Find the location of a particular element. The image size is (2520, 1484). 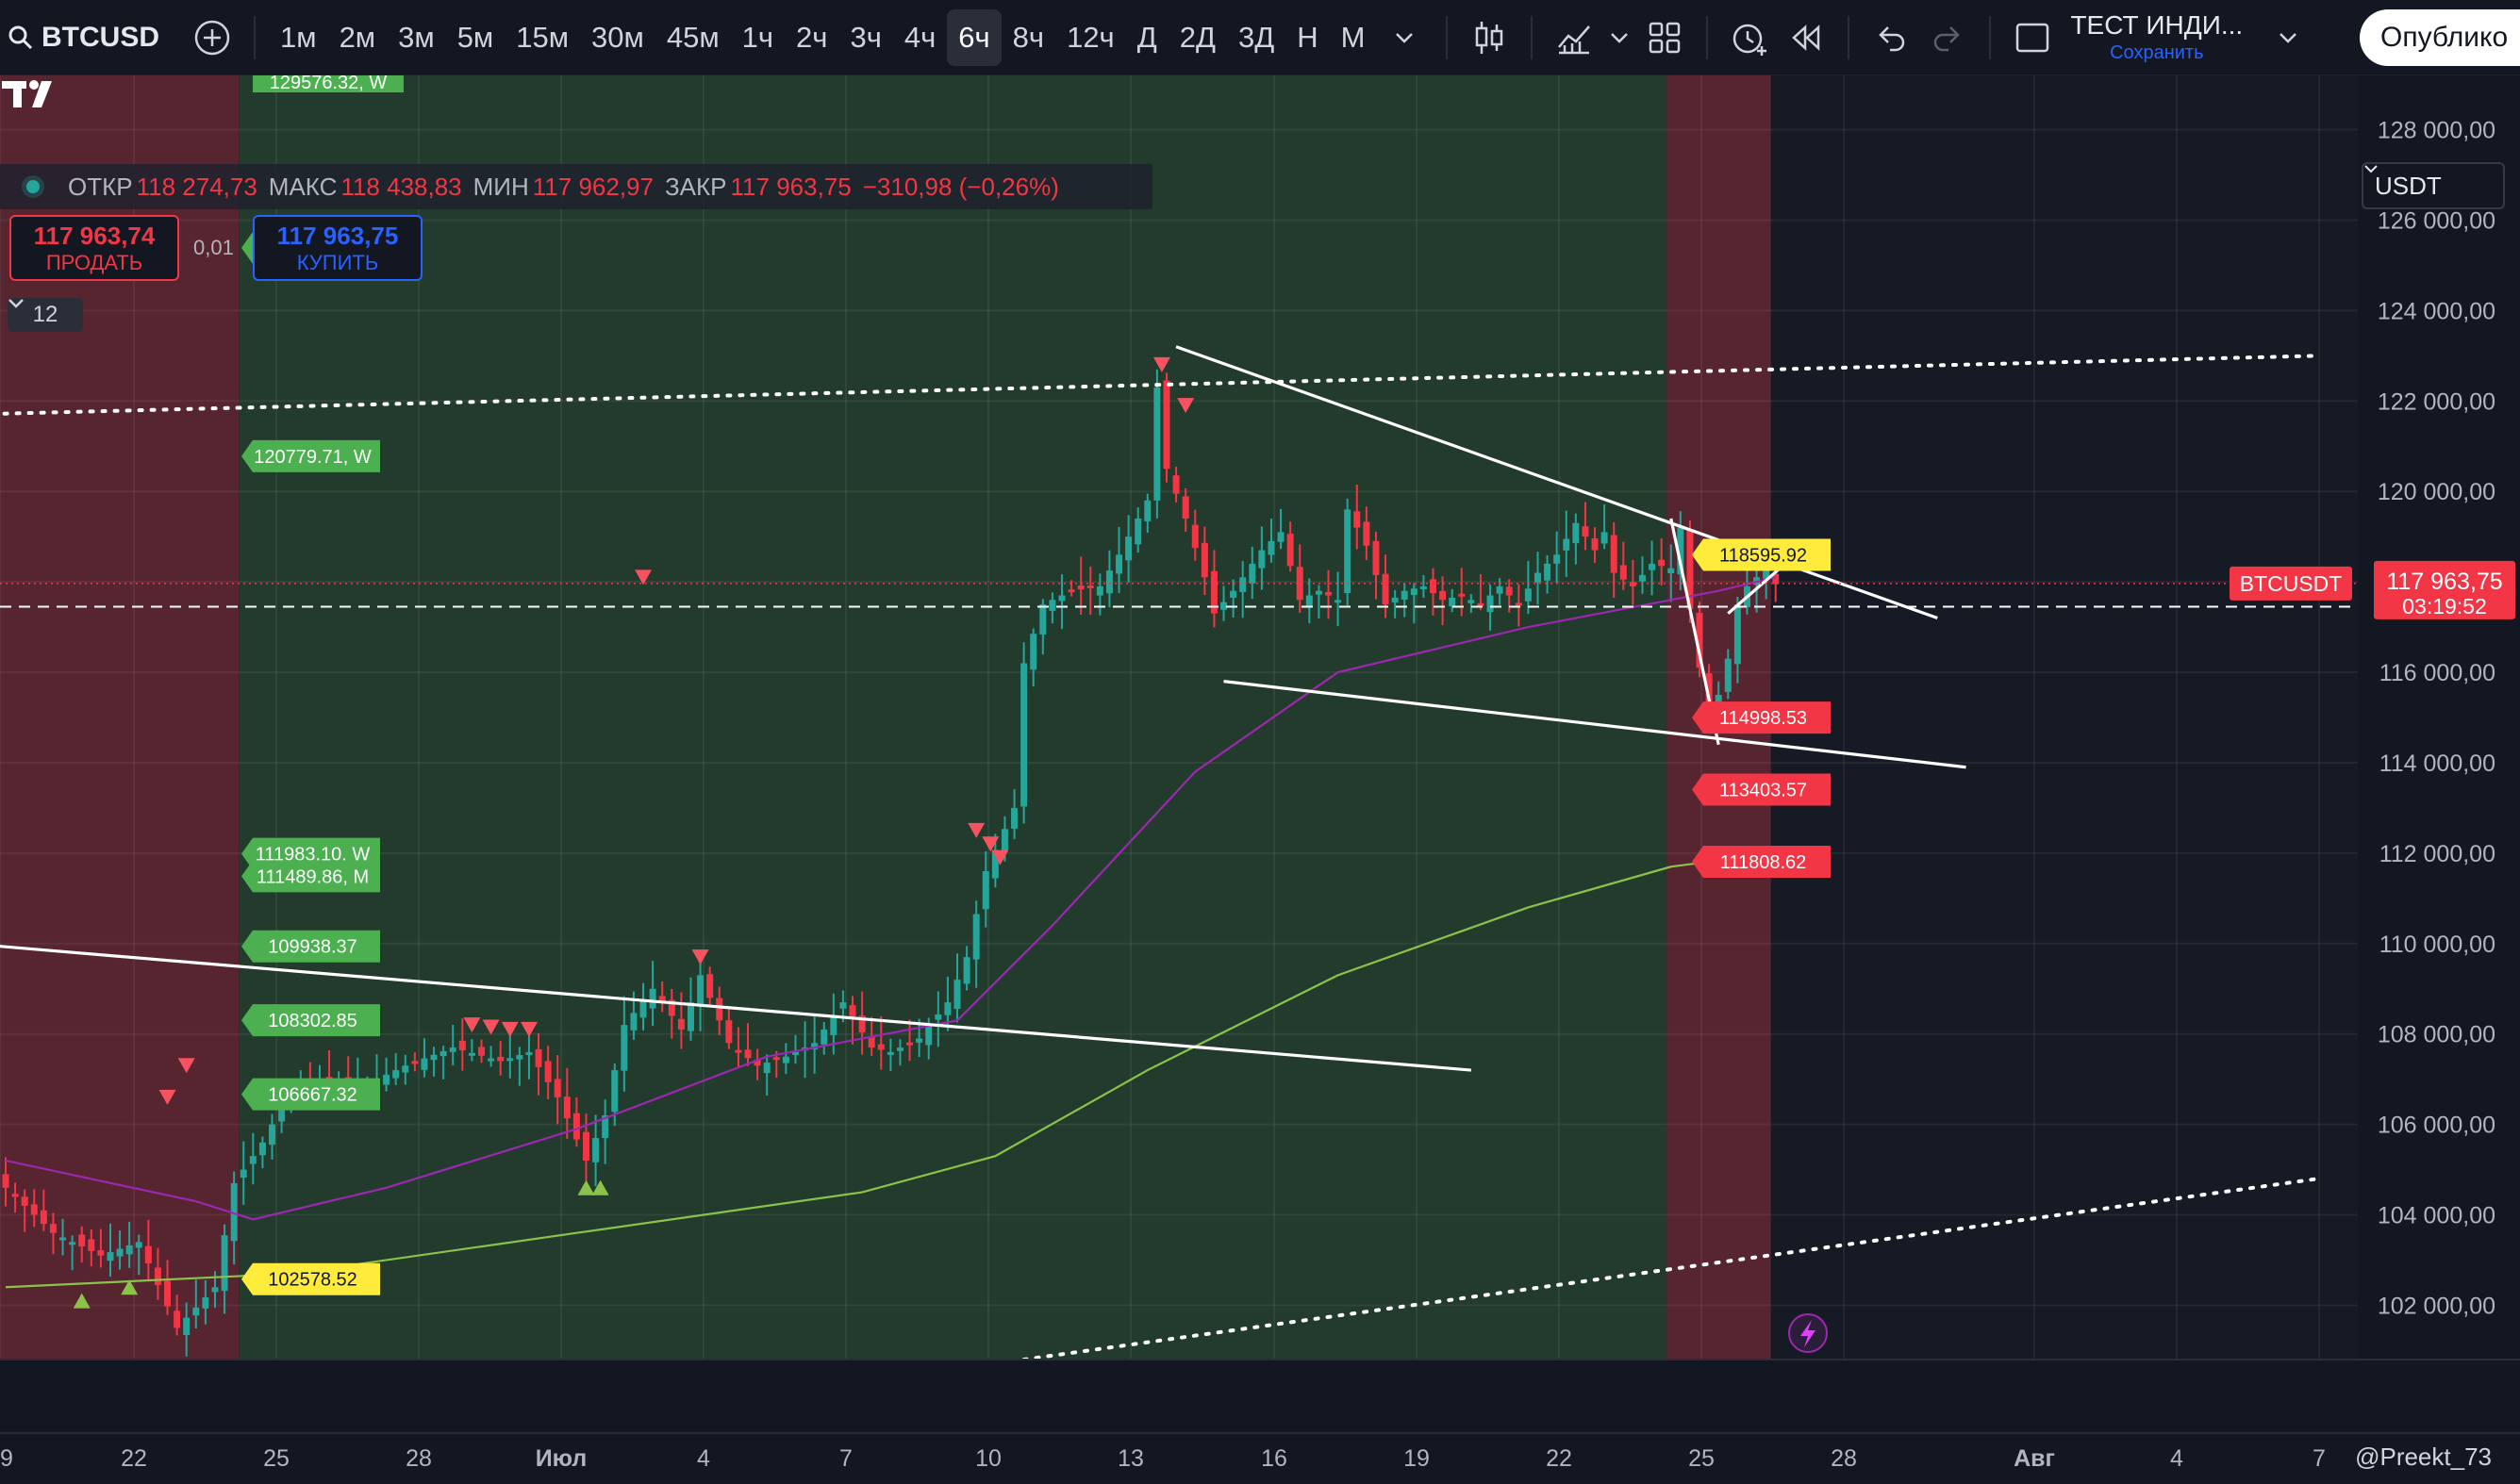

alert-button is located at coordinates (1750, 38).